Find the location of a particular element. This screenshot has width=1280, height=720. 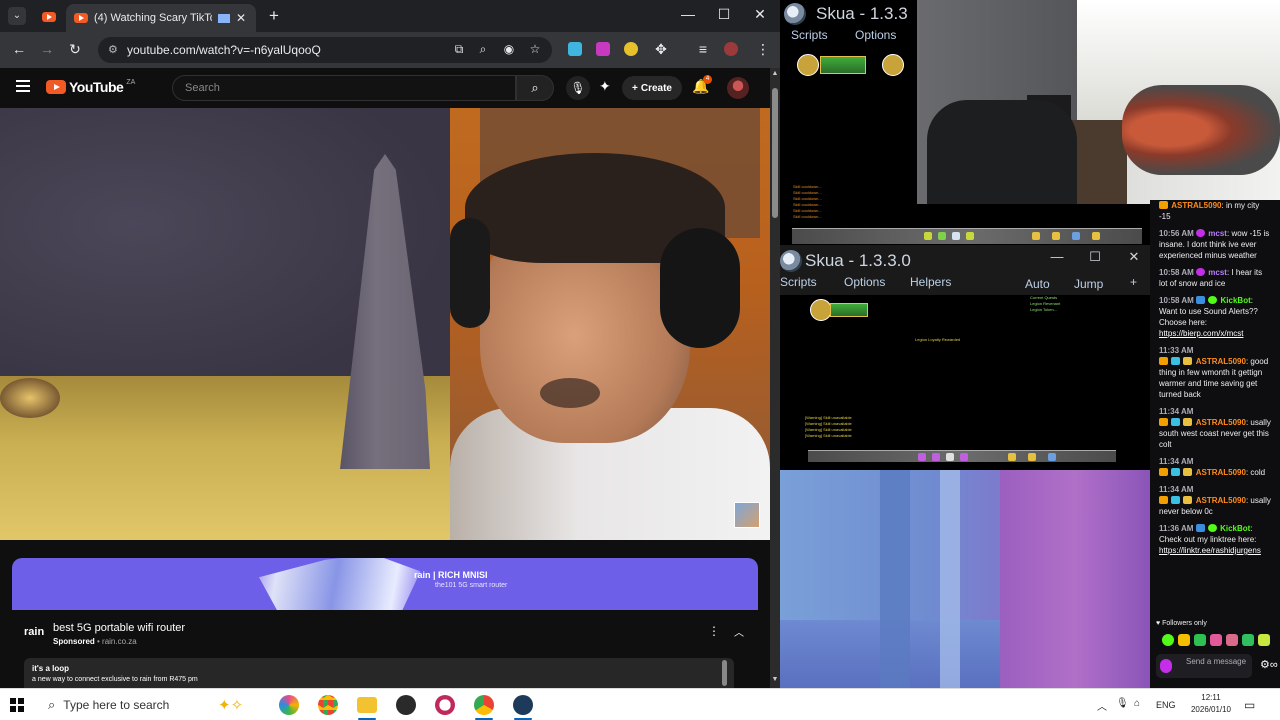

windows-start-icon is located at coordinates (17, 705).